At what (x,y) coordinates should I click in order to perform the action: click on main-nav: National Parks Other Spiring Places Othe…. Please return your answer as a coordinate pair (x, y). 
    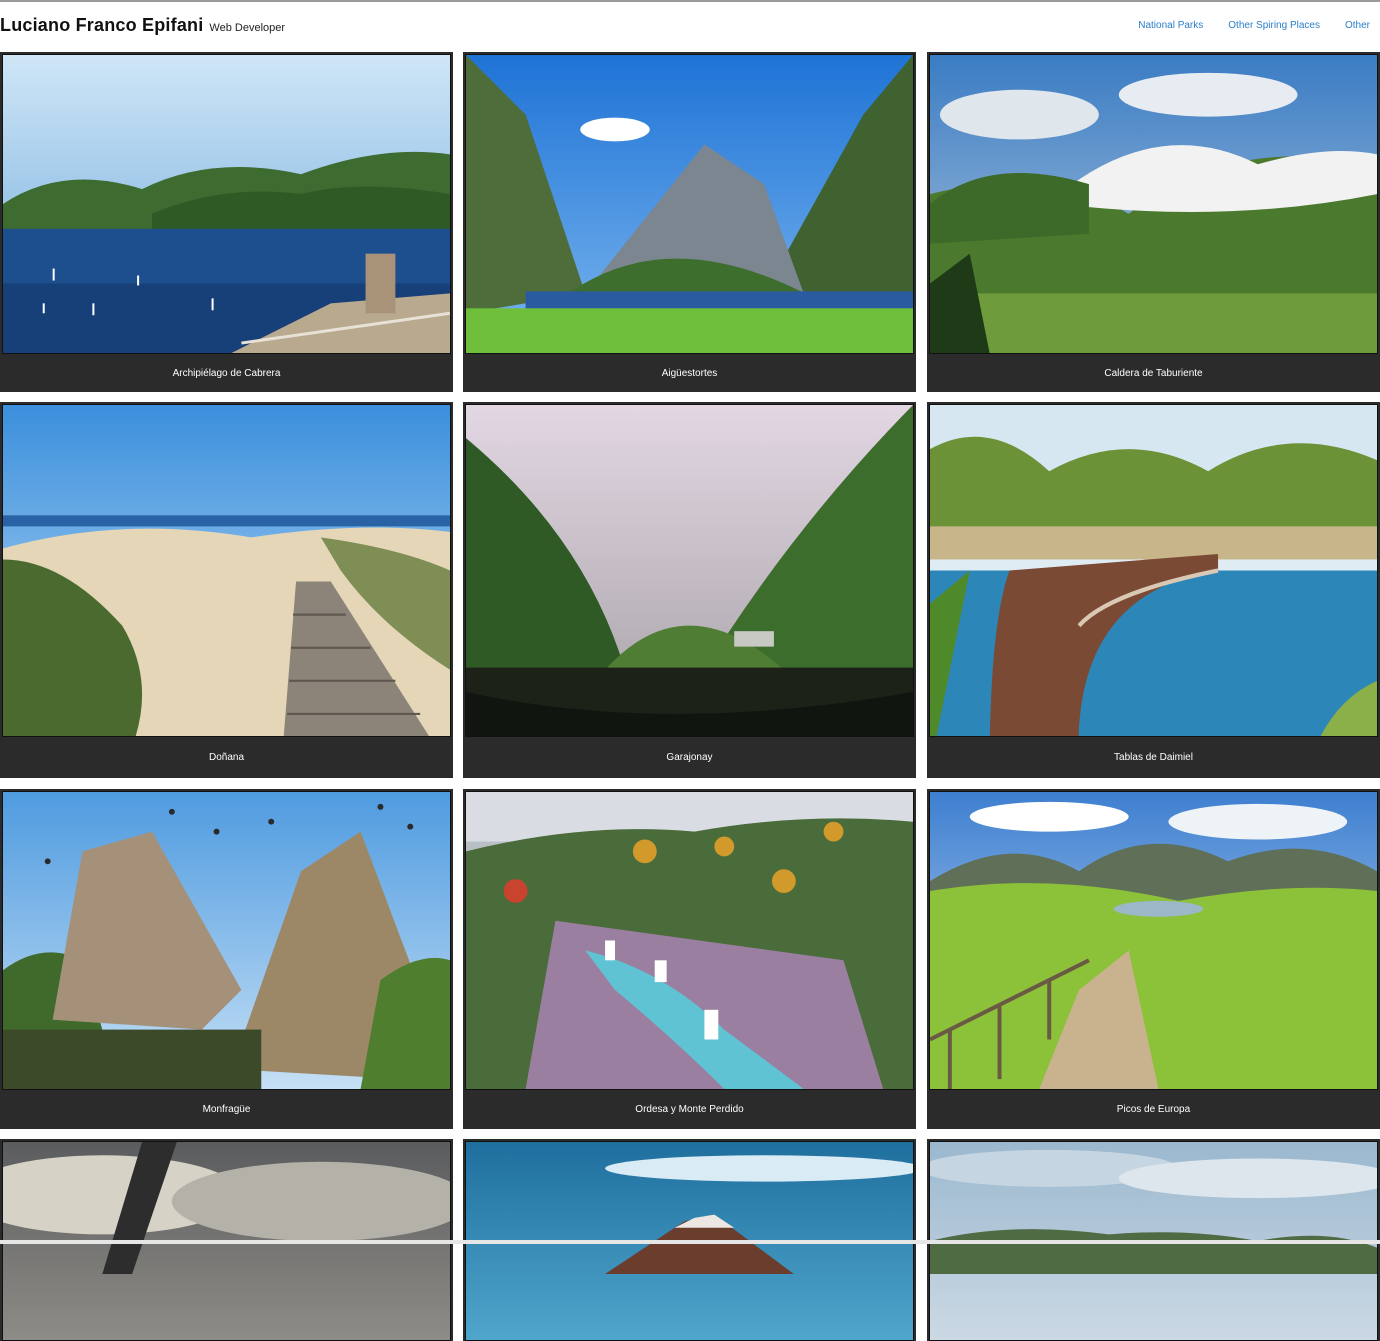
    Looking at the image, I should click on (1259, 25).